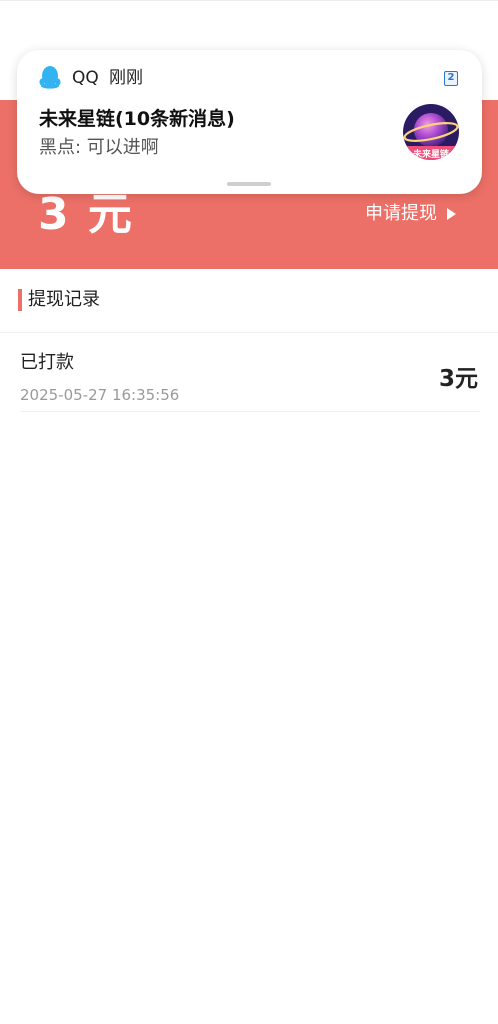  What do you see at coordinates (100, 395) in the screenshot?
I see `record-time: 2025-05-27 16:35:56` at bounding box center [100, 395].